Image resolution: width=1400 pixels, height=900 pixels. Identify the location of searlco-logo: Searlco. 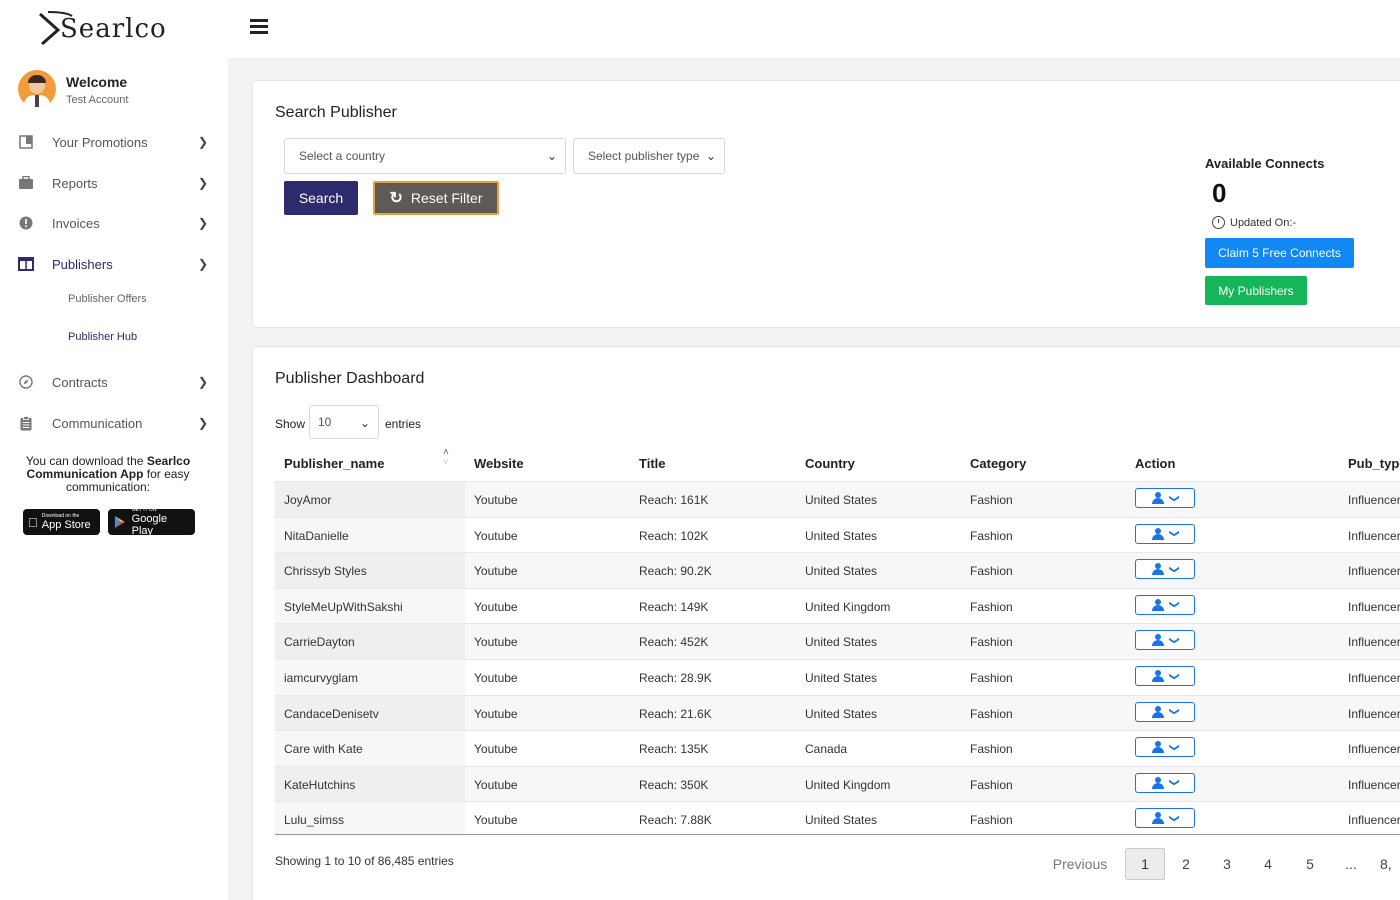
(111, 28).